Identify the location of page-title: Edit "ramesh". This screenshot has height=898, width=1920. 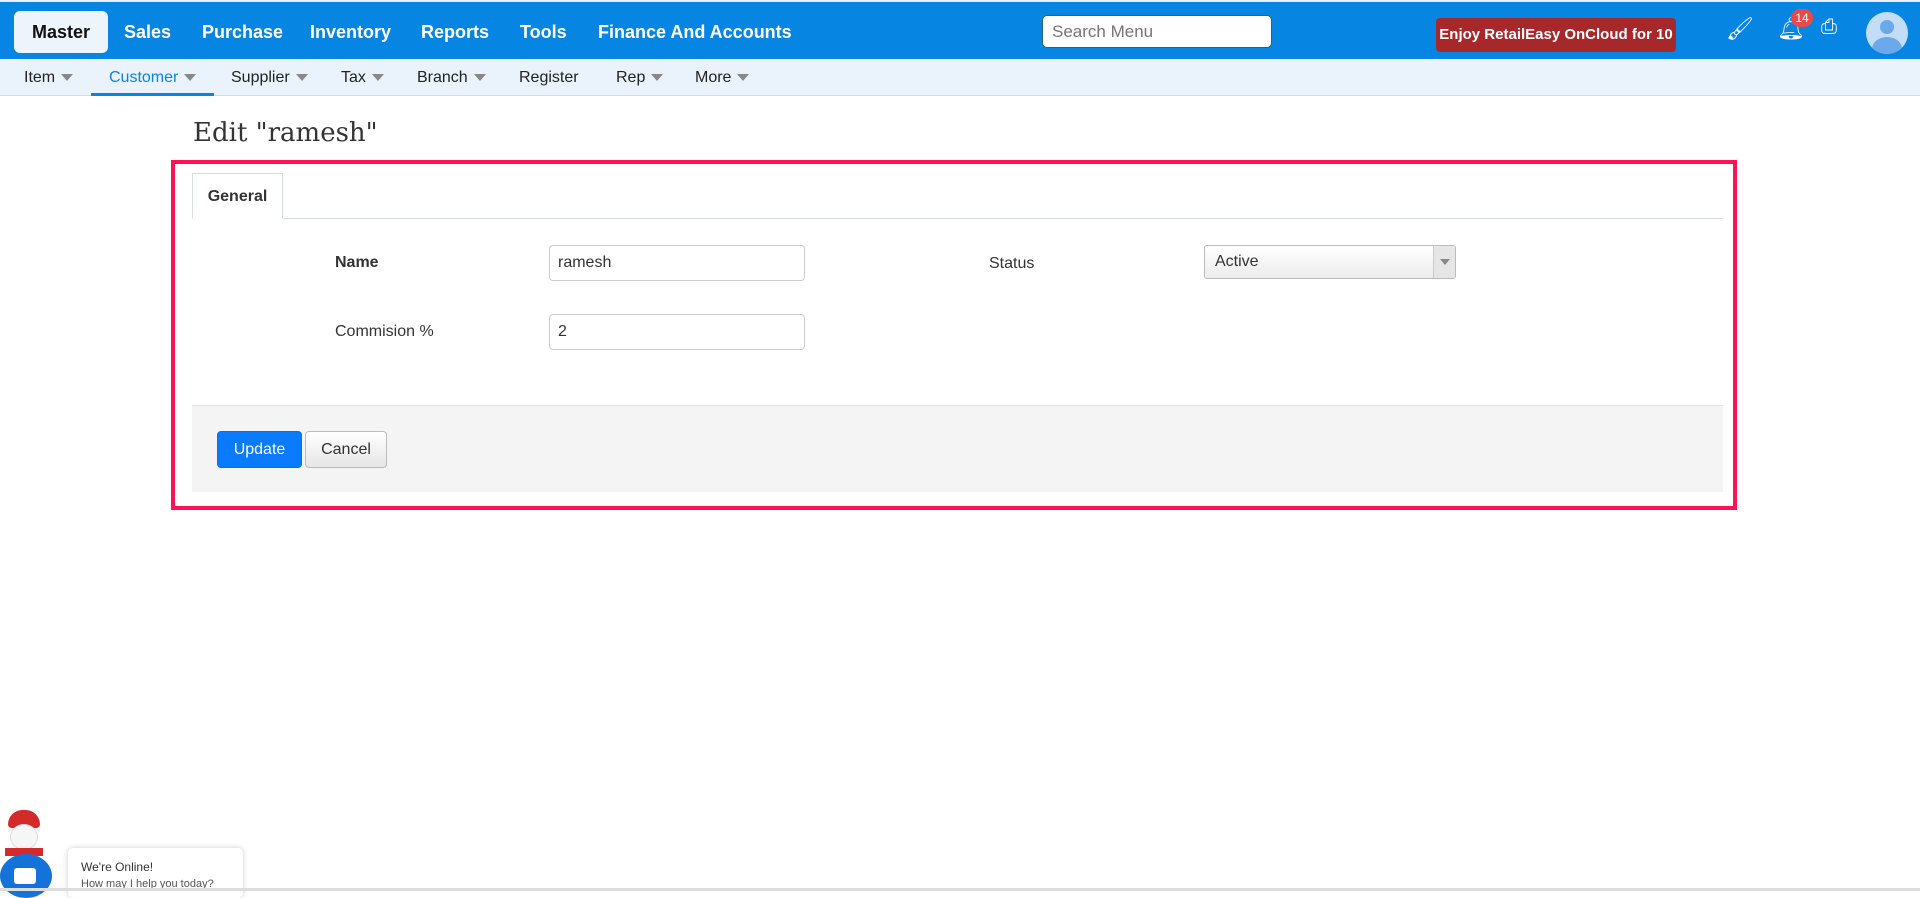
(285, 133).